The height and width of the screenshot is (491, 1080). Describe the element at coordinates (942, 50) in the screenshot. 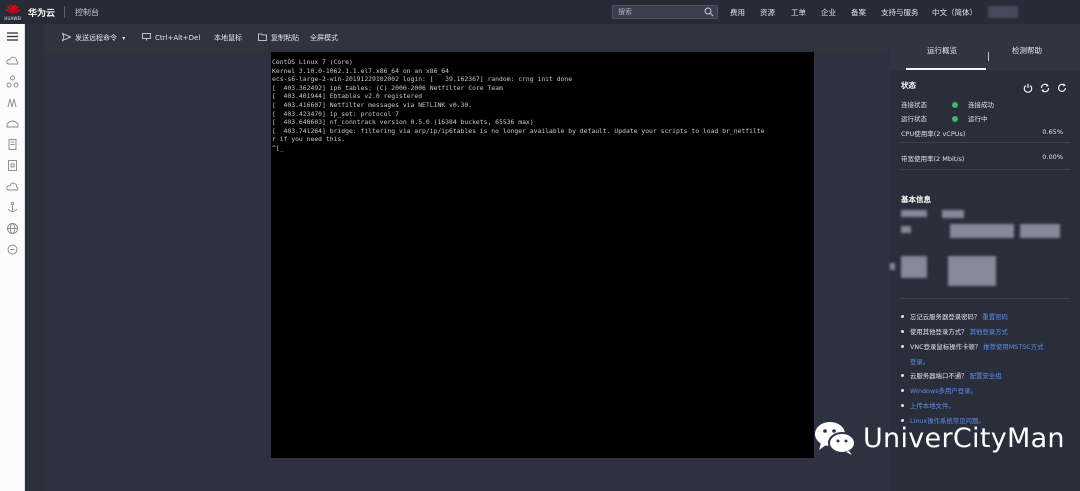

I see `tab-overview: 运行概览` at that location.